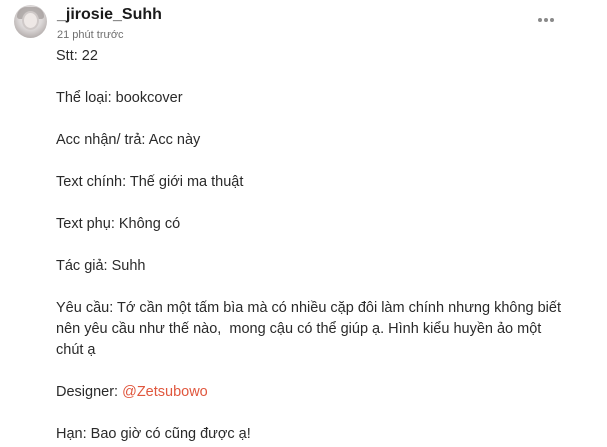 The height and width of the screenshot is (447, 607). Describe the element at coordinates (89, 392) in the screenshot. I see `designer-label: Designer:` at that location.